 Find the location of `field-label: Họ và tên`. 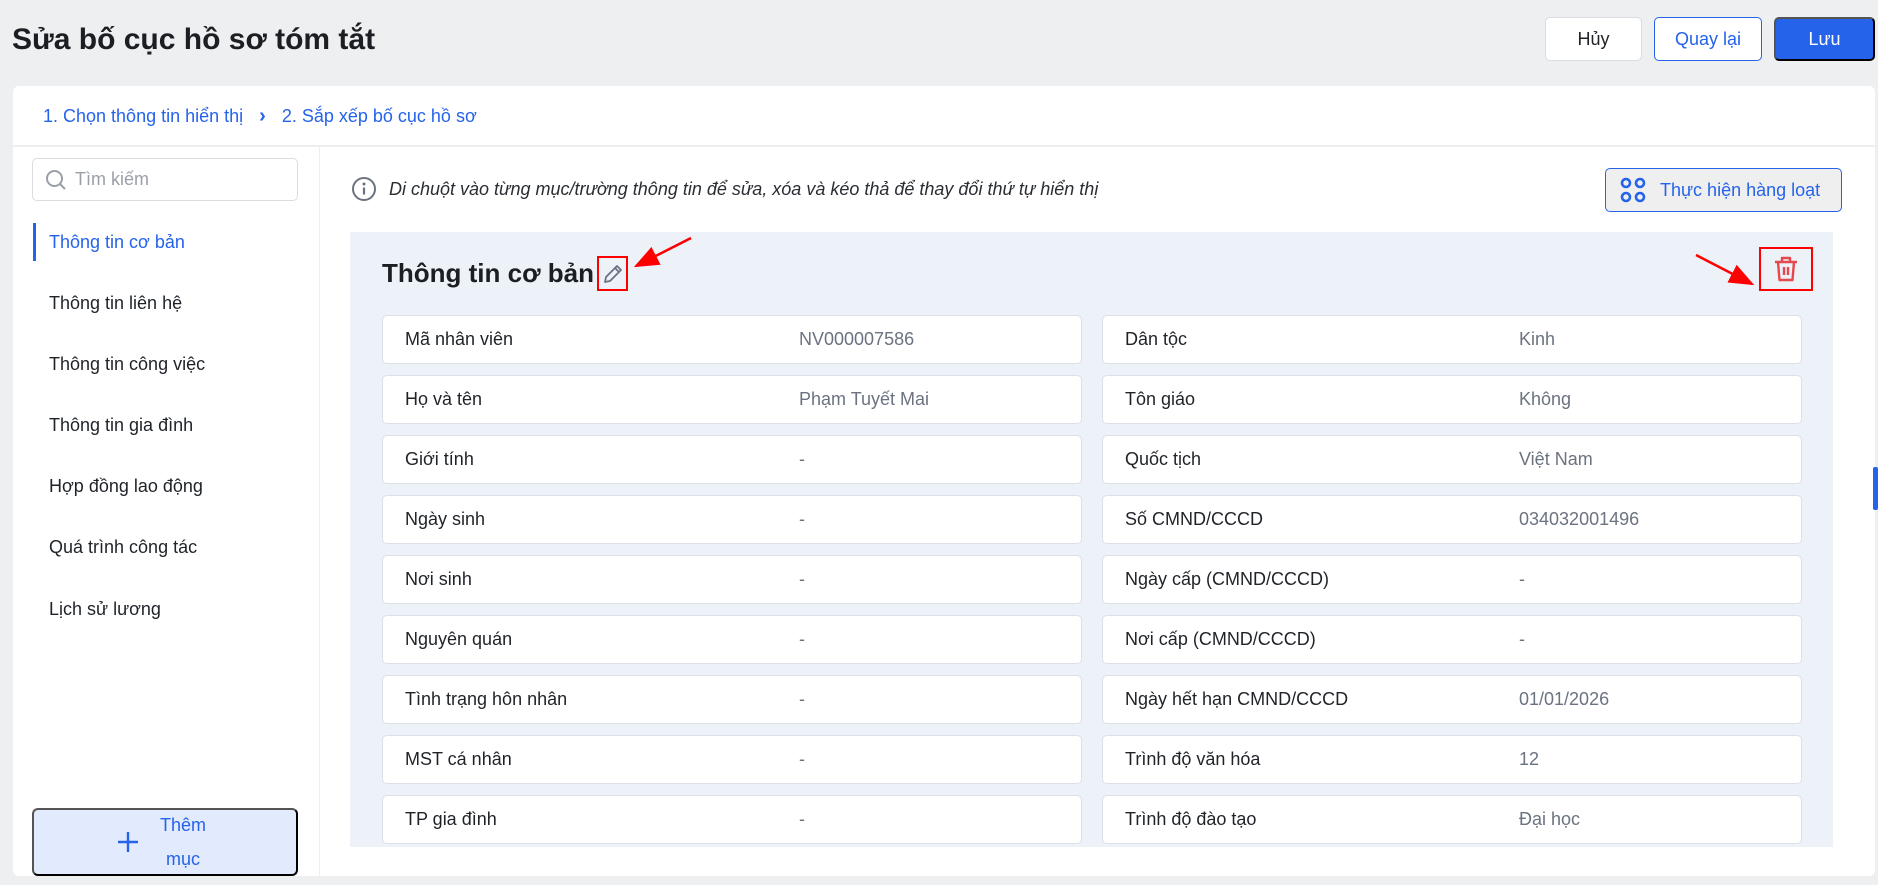

field-label: Họ và tên is located at coordinates (444, 399).